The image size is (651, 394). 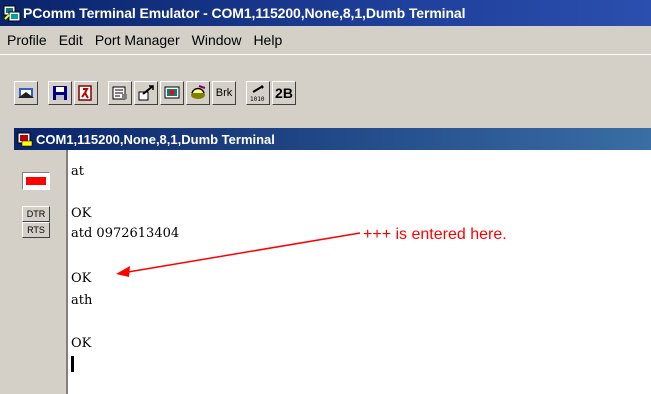 I want to click on menu-edit: Edit, so click(x=71, y=40).